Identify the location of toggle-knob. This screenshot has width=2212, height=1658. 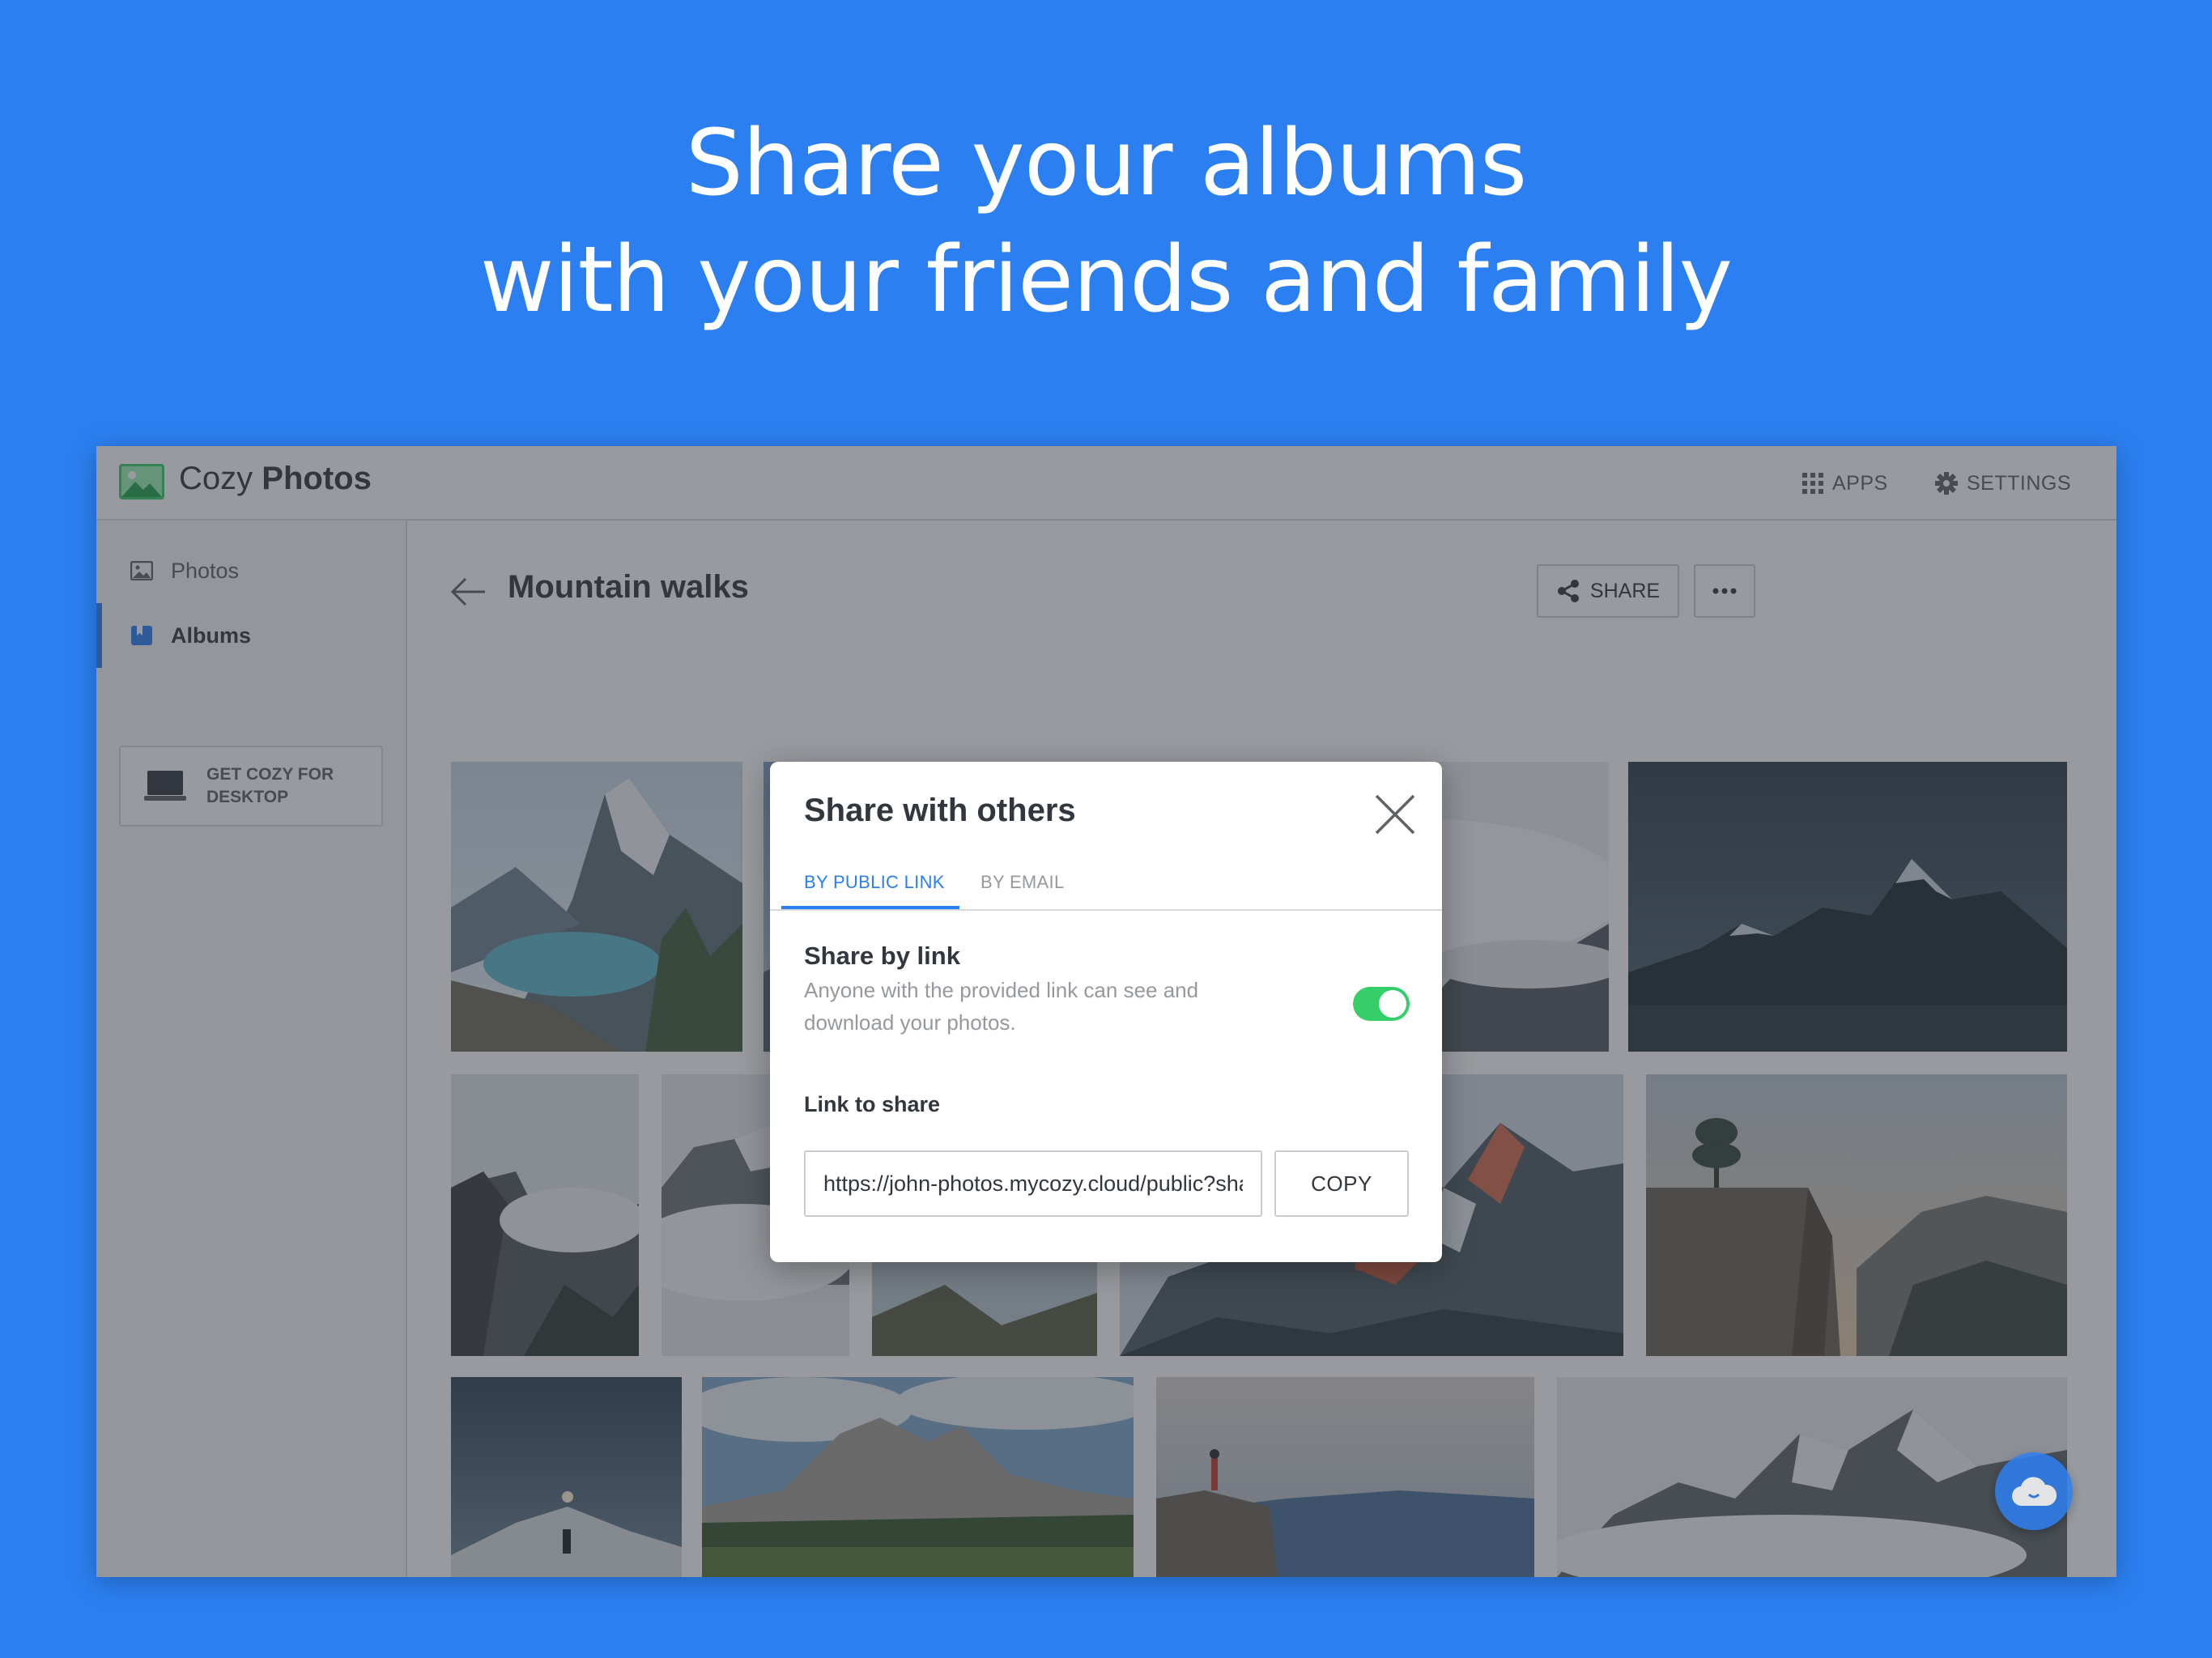
(1393, 1004).